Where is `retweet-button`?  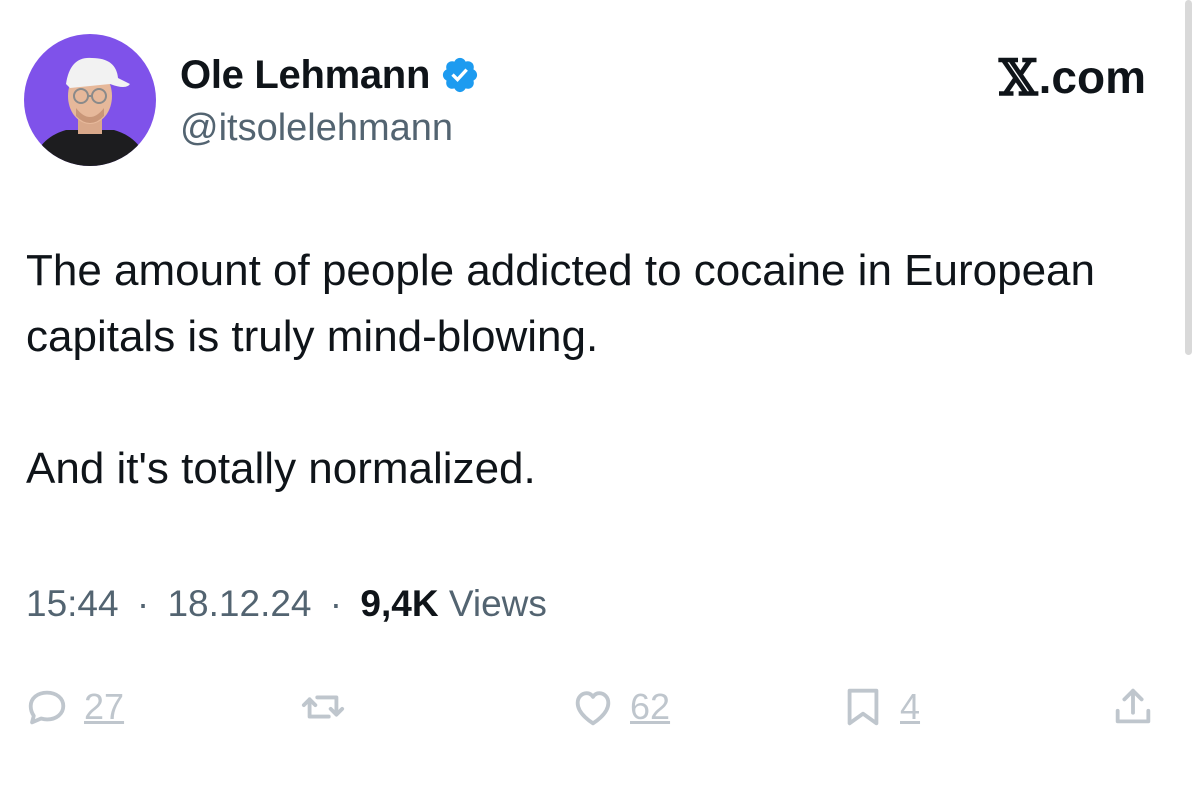 retweet-button is located at coordinates (330, 707).